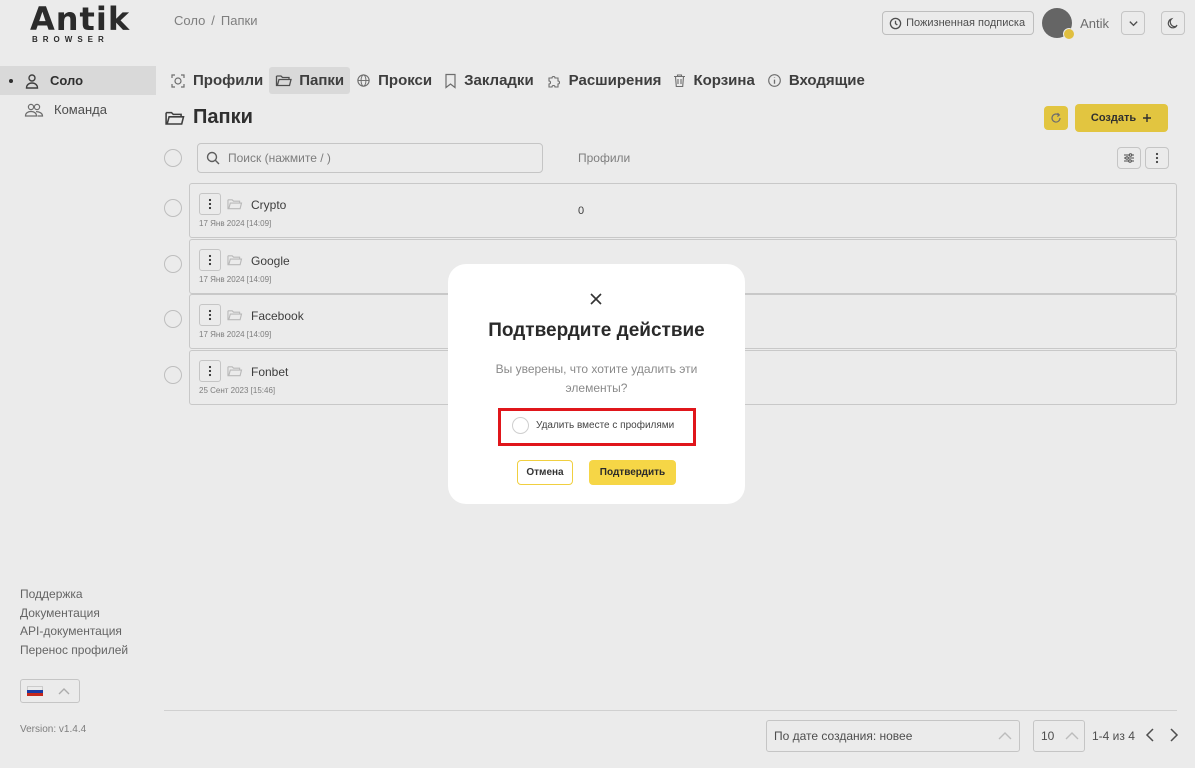 This screenshot has height=768, width=1195. Describe the element at coordinates (545, 472) in the screenshot. I see `cancel-button: Отмена` at that location.